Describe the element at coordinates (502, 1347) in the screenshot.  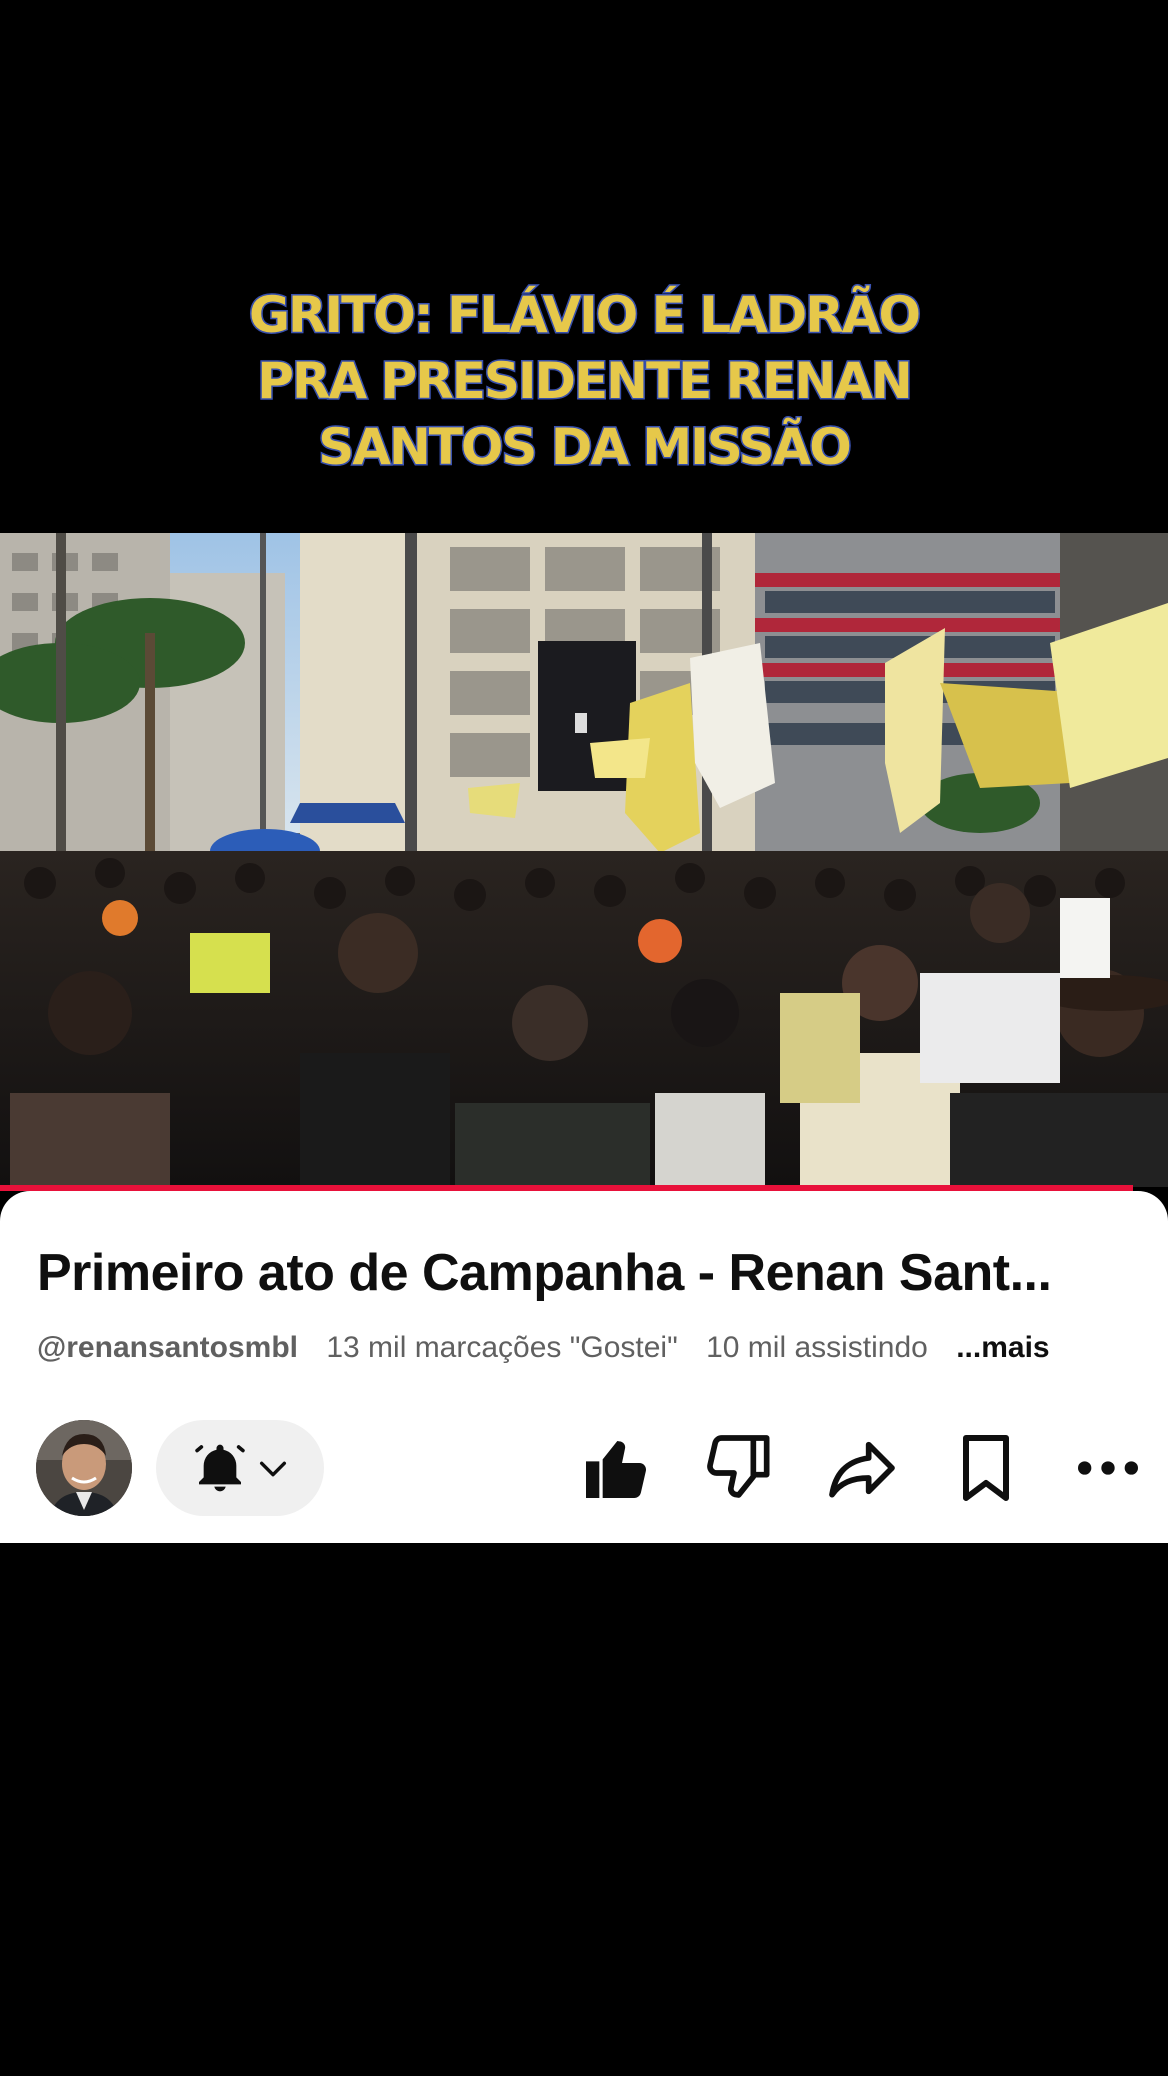
I see `likes-count: 13 mil marcações "Gostei"` at that location.